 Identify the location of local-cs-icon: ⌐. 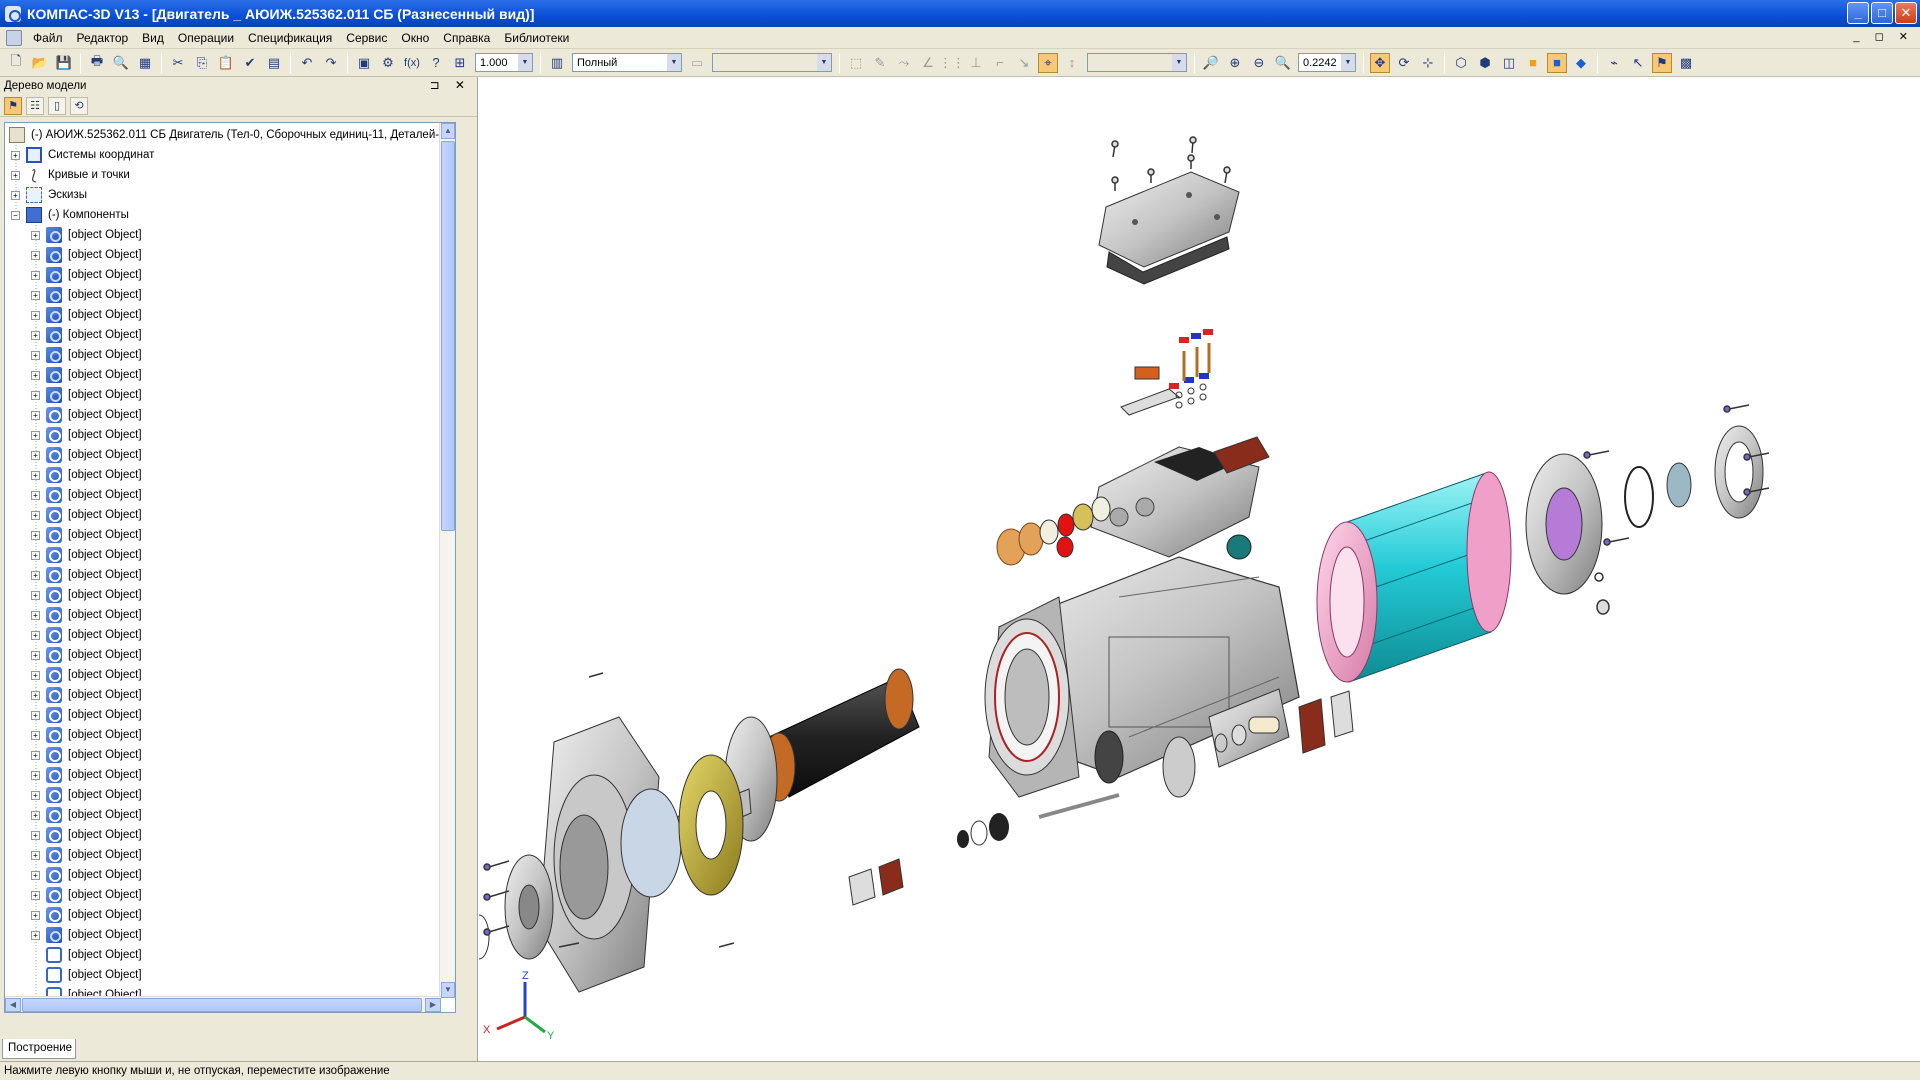
(1000, 63).